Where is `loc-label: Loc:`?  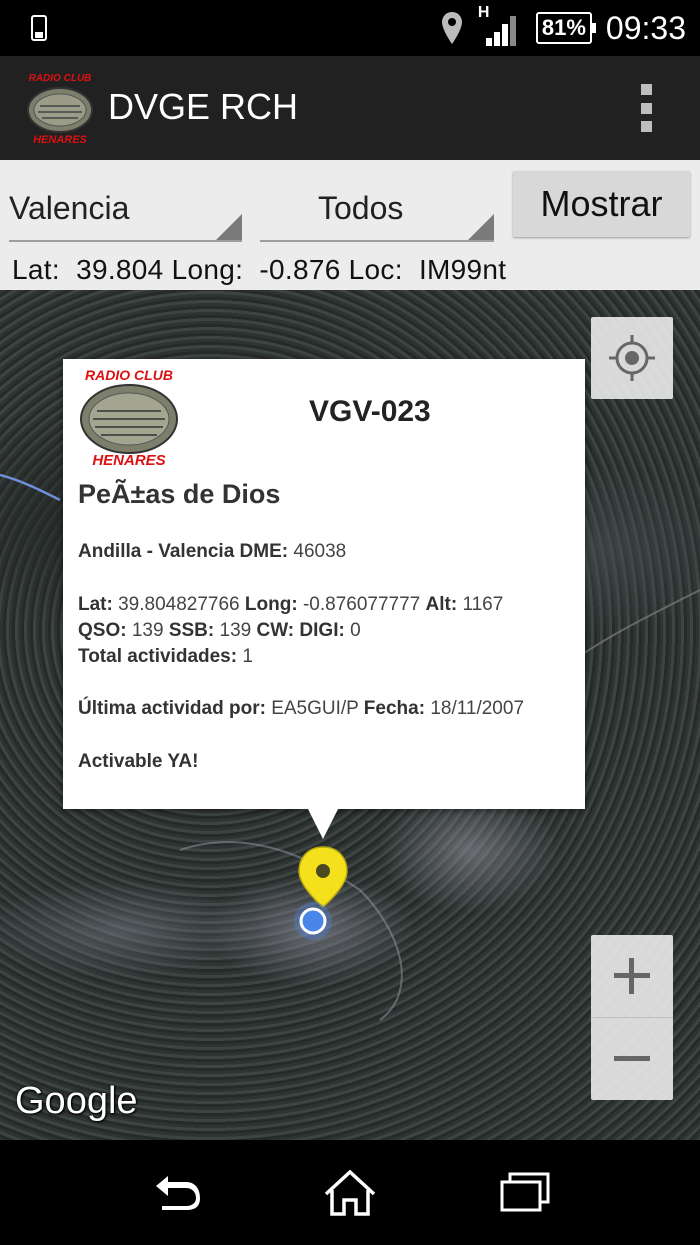
loc-label: Loc: is located at coordinates (375, 269).